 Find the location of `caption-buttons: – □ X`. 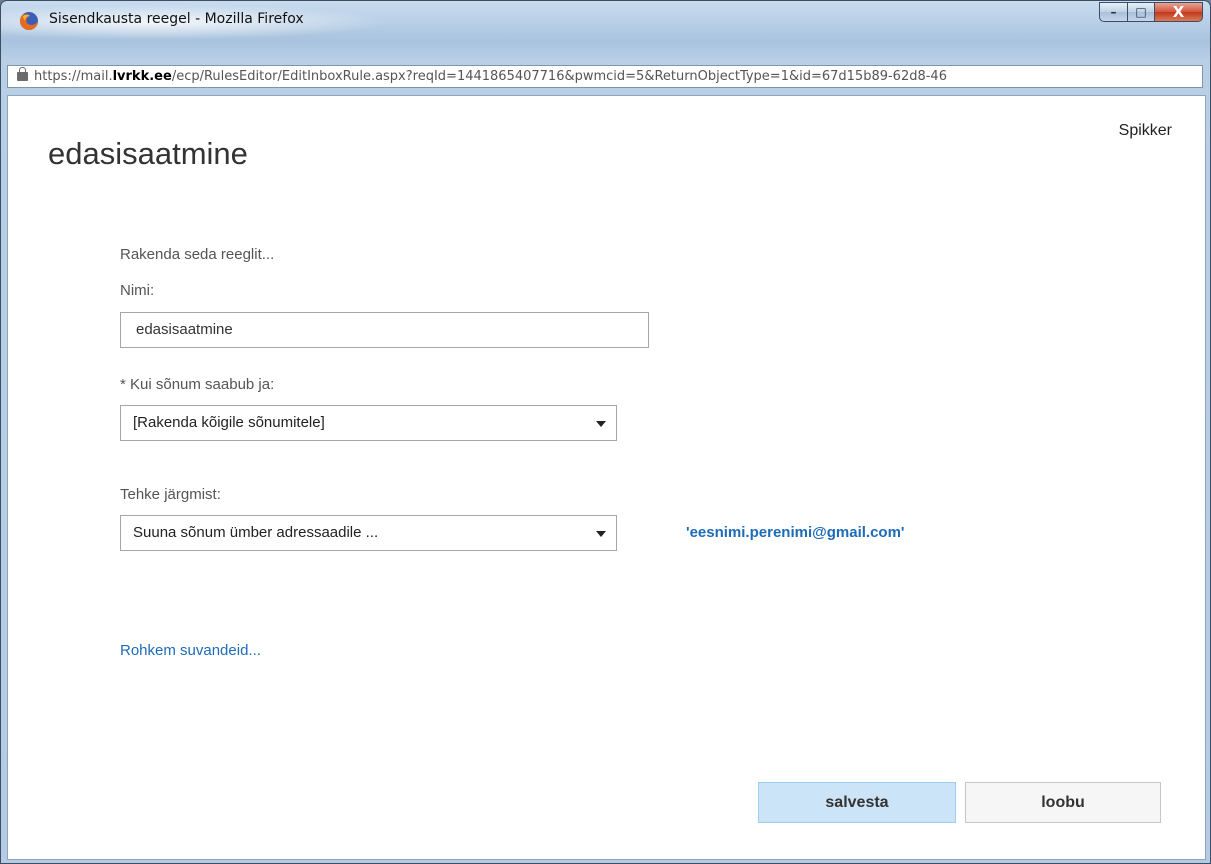

caption-buttons: – □ X is located at coordinates (1151, 12).